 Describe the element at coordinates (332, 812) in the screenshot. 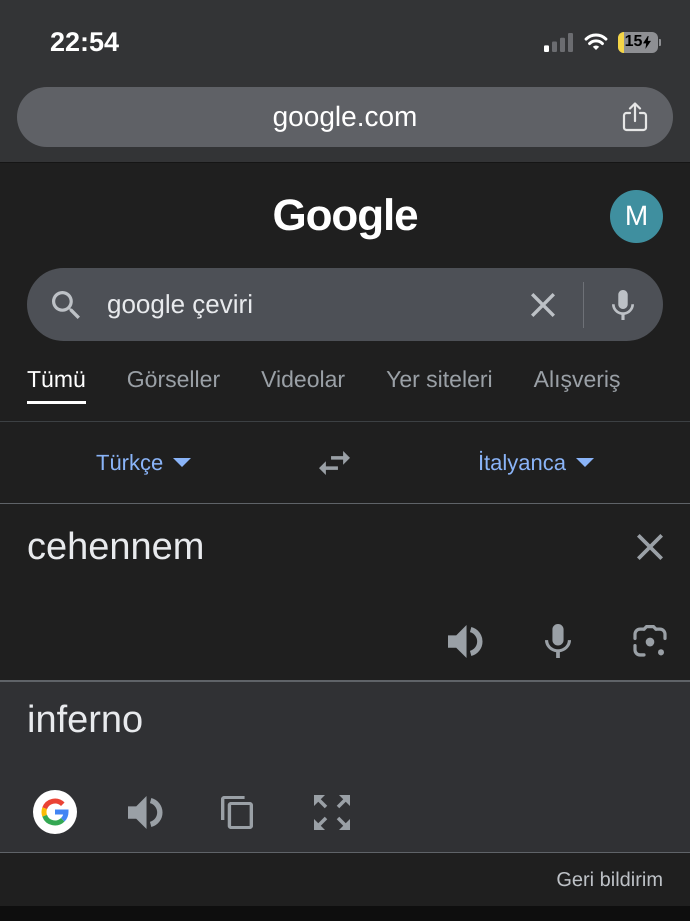

I see `fullscreen-icon` at that location.